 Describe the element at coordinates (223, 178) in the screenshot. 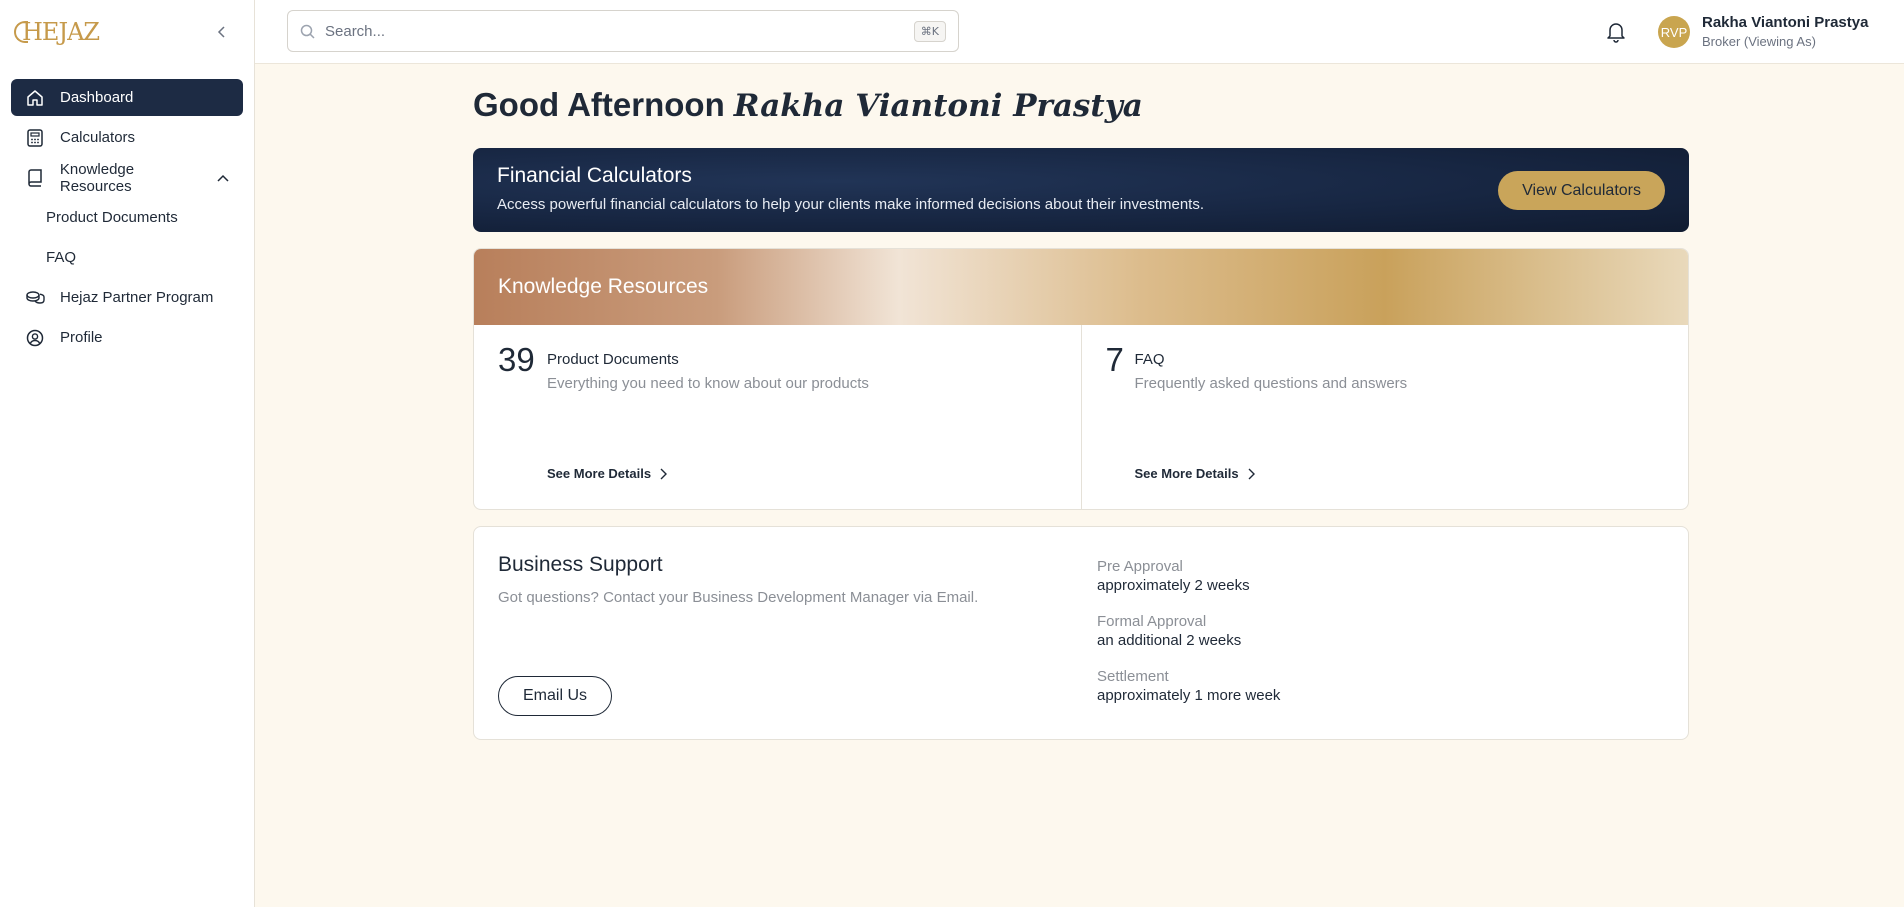

I see `chevron-up-icon` at that location.